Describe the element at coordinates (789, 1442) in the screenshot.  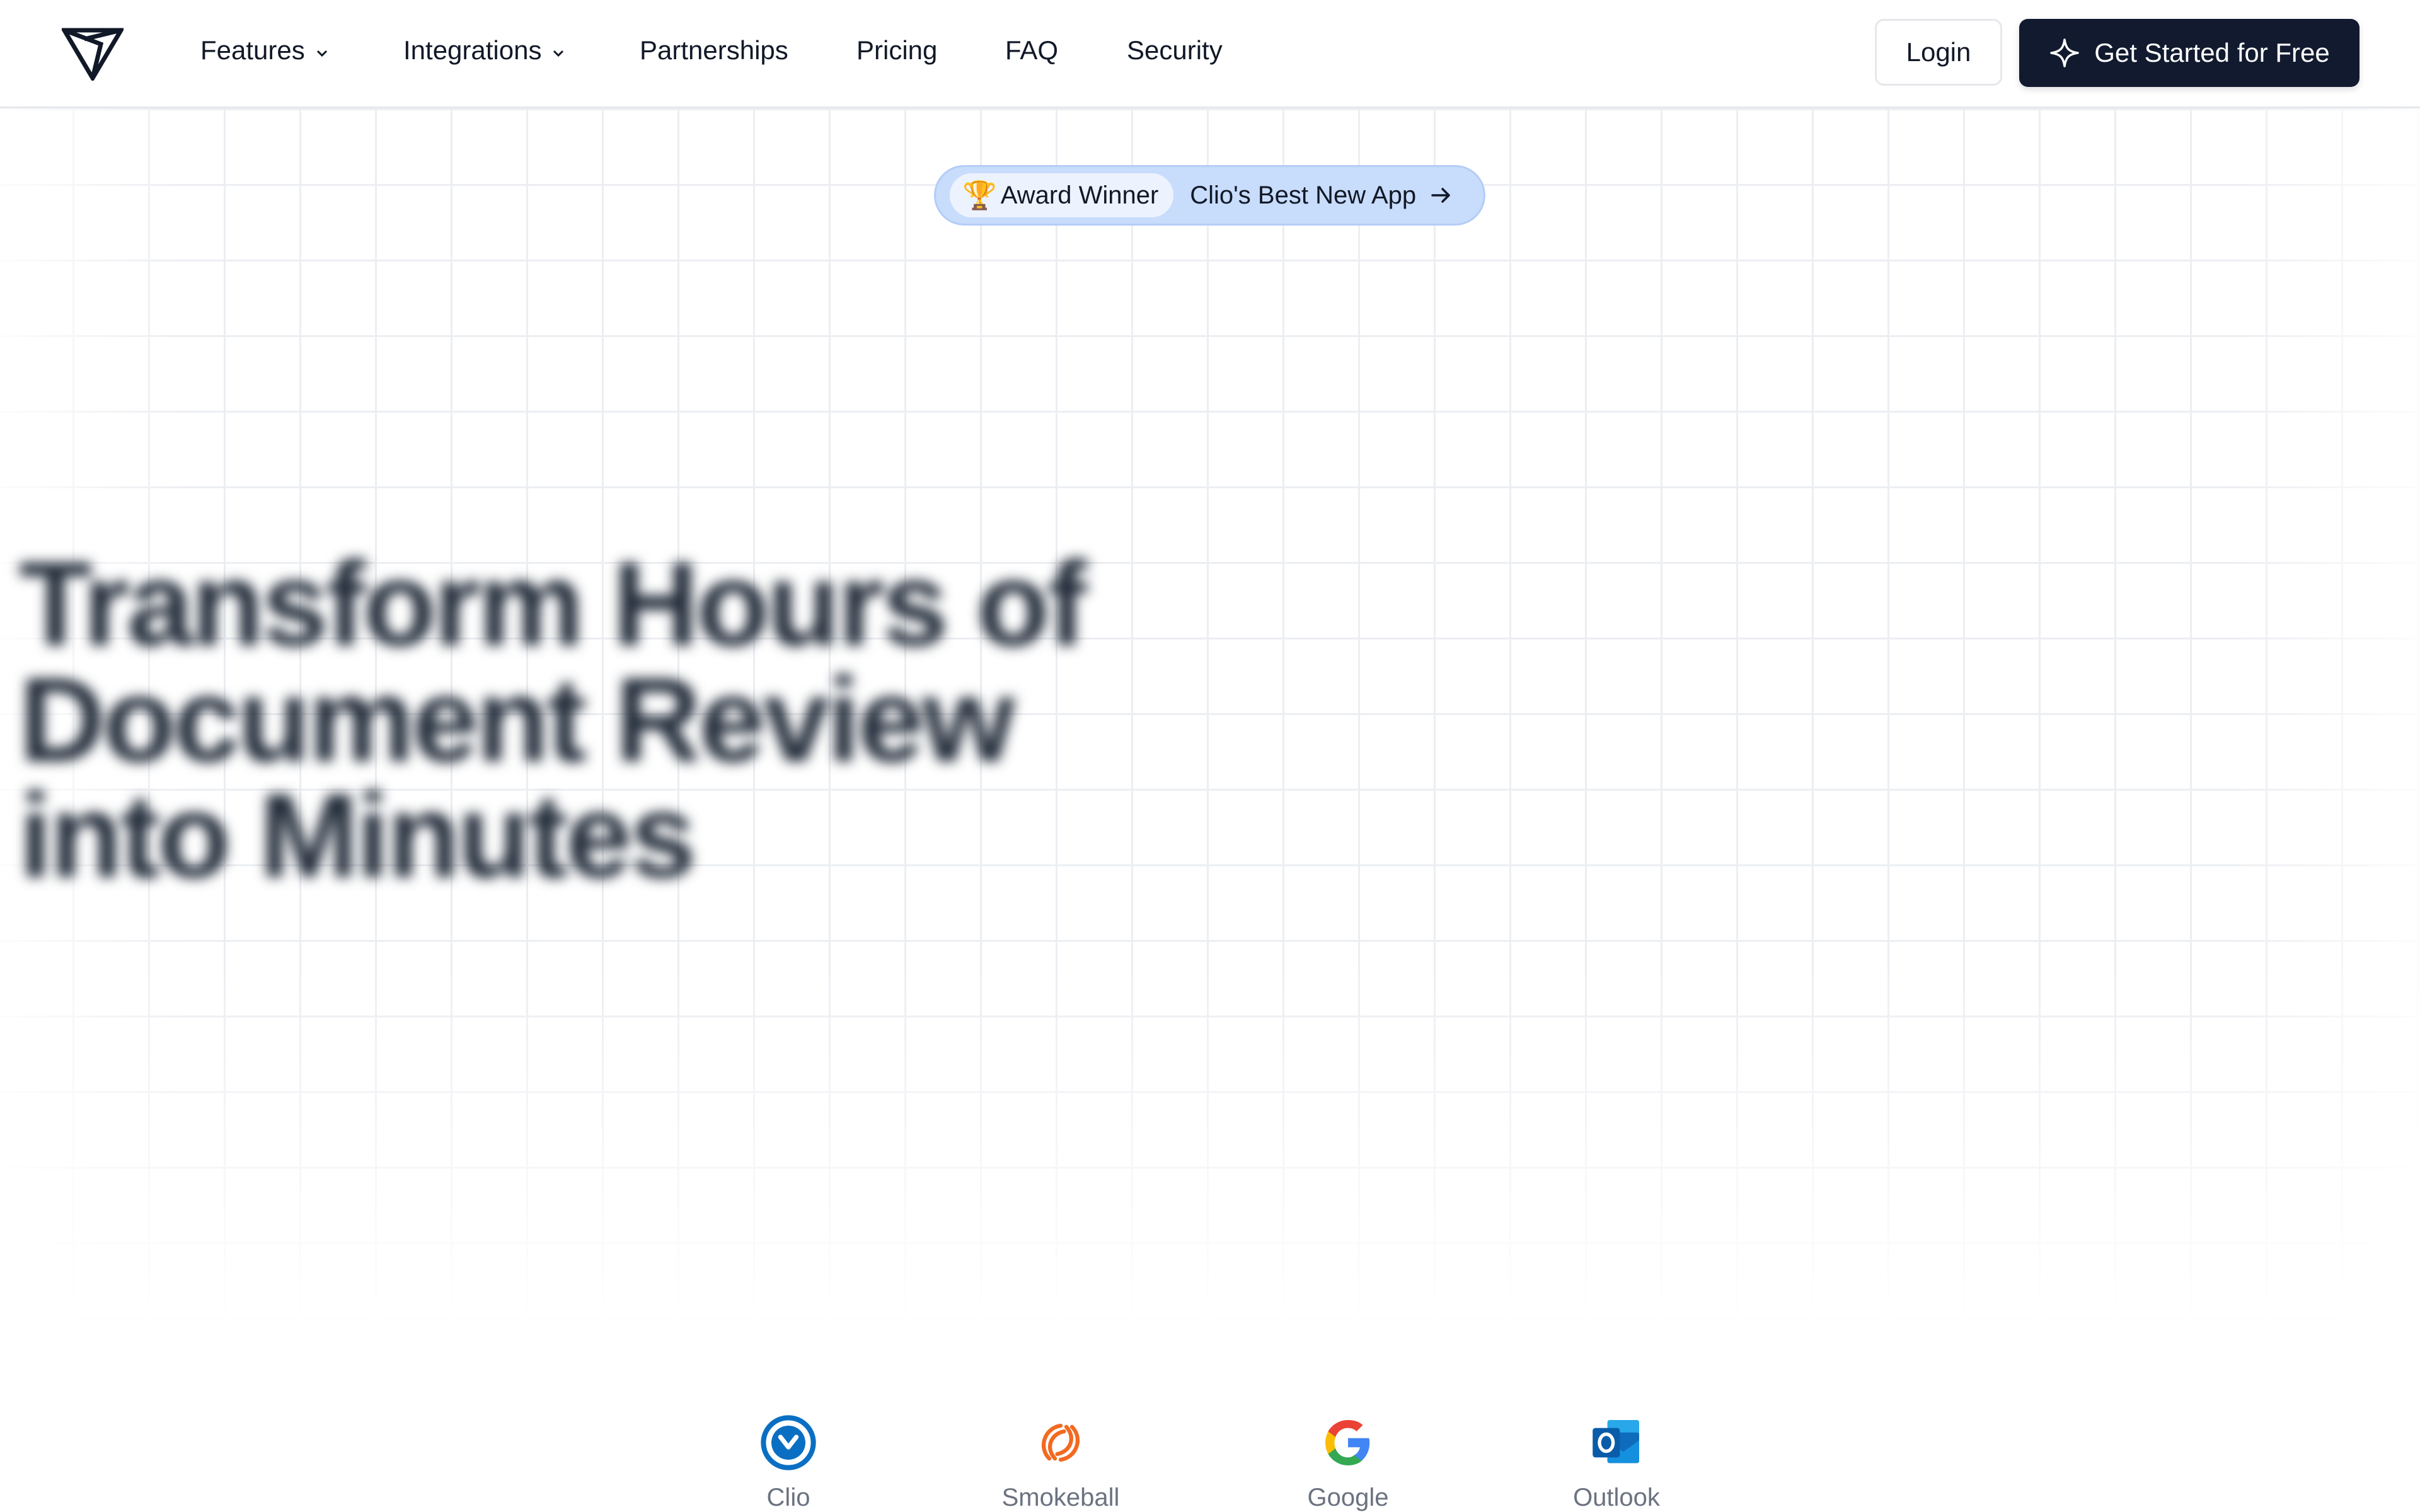
I see `clio-icon` at that location.